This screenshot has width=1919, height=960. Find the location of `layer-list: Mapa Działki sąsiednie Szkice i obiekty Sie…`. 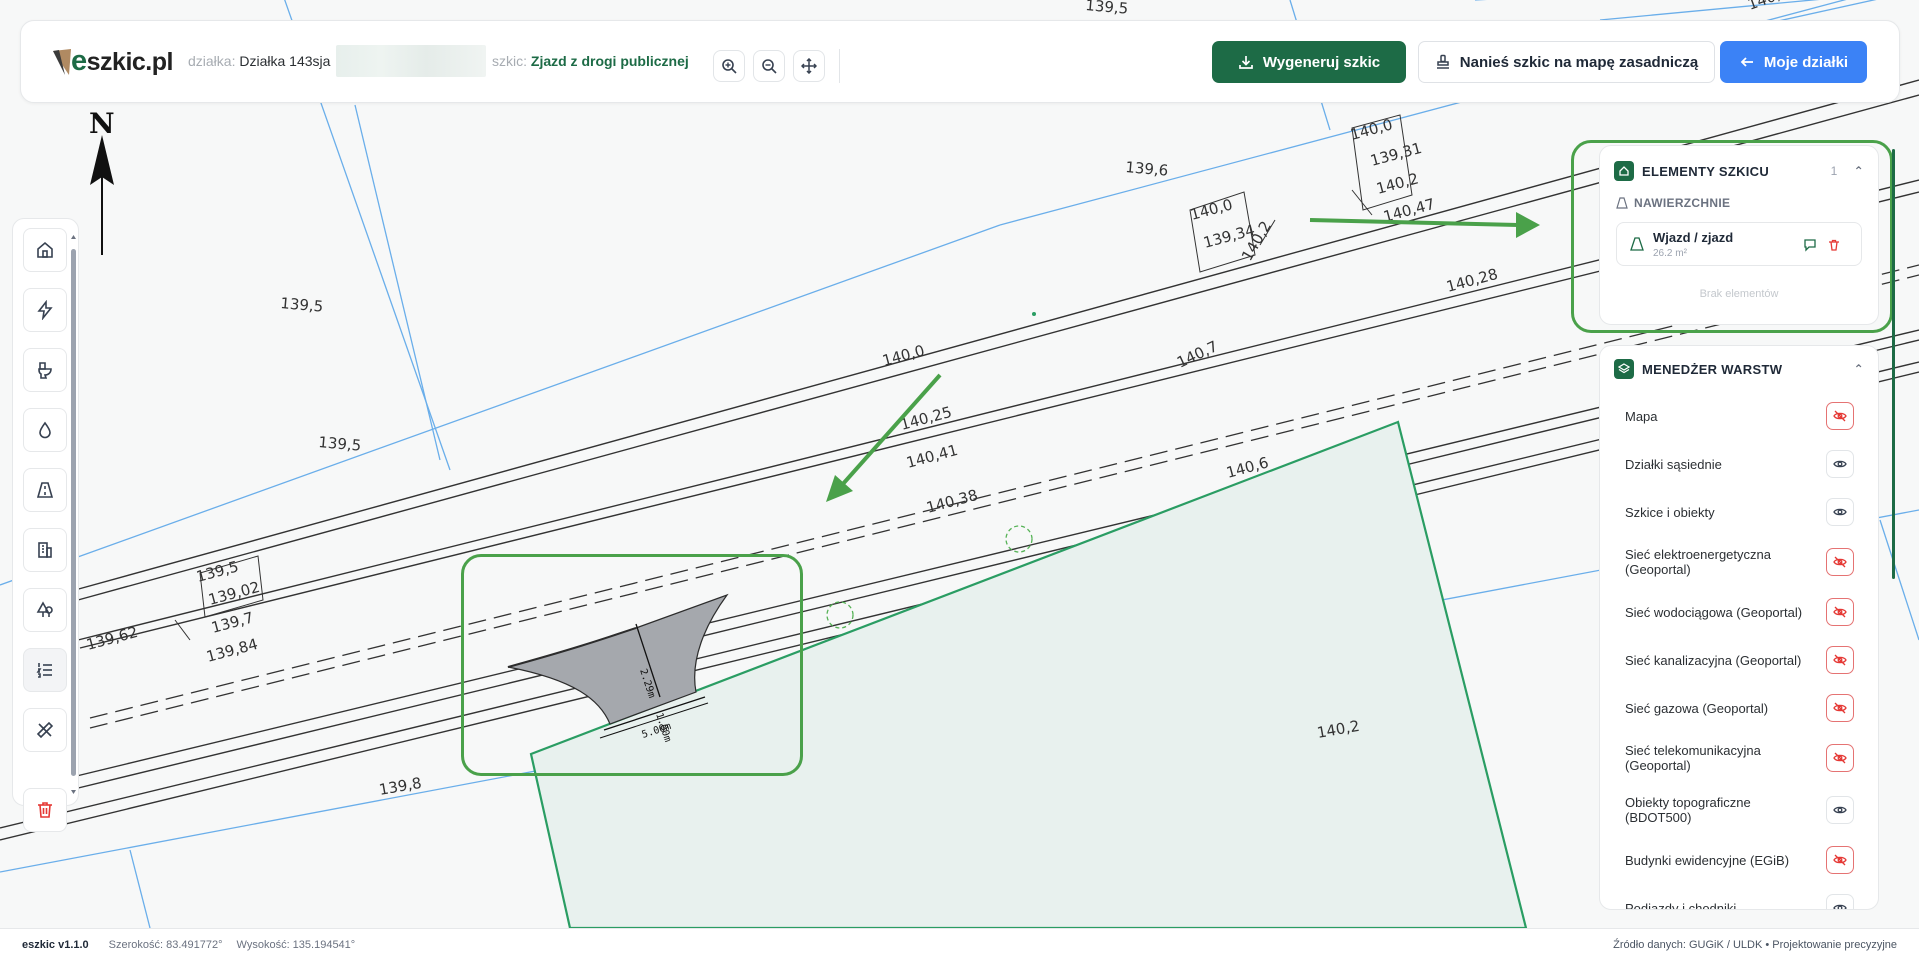

layer-list: Mapa Działki sąsiednie Szkice i obiekty Sie… is located at coordinates (1739, 651).